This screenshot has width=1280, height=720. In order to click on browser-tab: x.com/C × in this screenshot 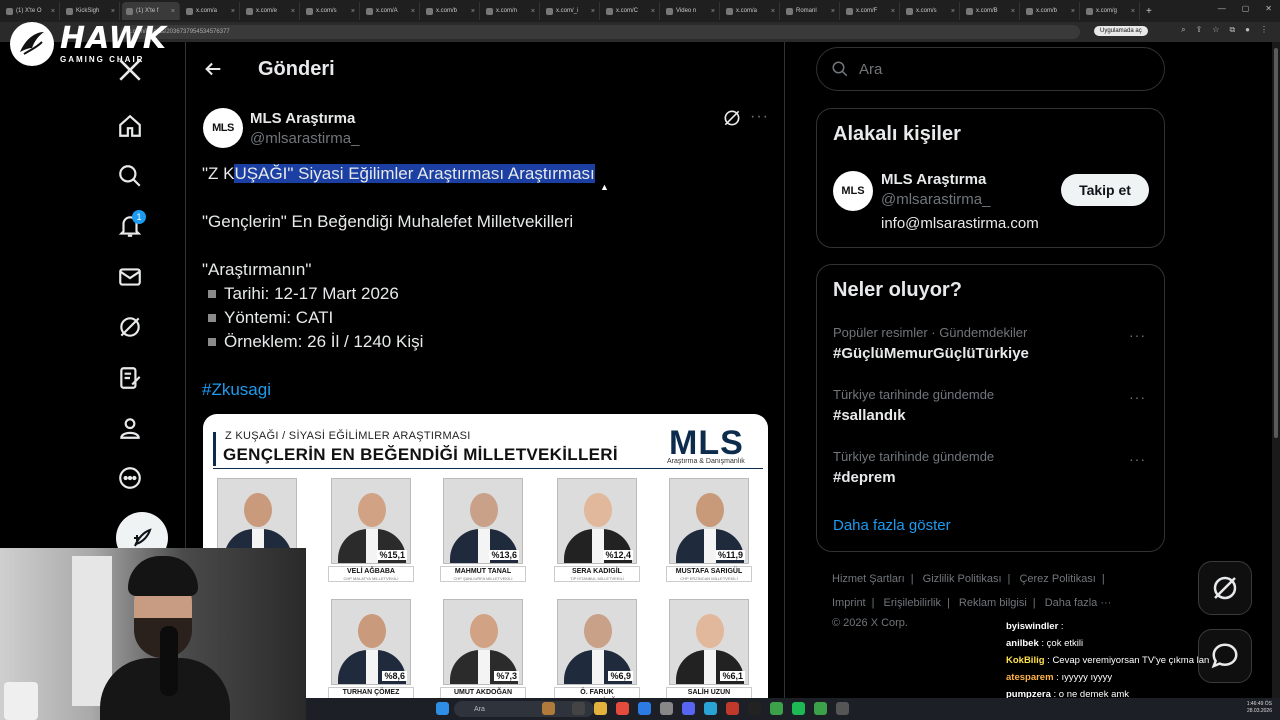, I will do `click(631, 11)`.